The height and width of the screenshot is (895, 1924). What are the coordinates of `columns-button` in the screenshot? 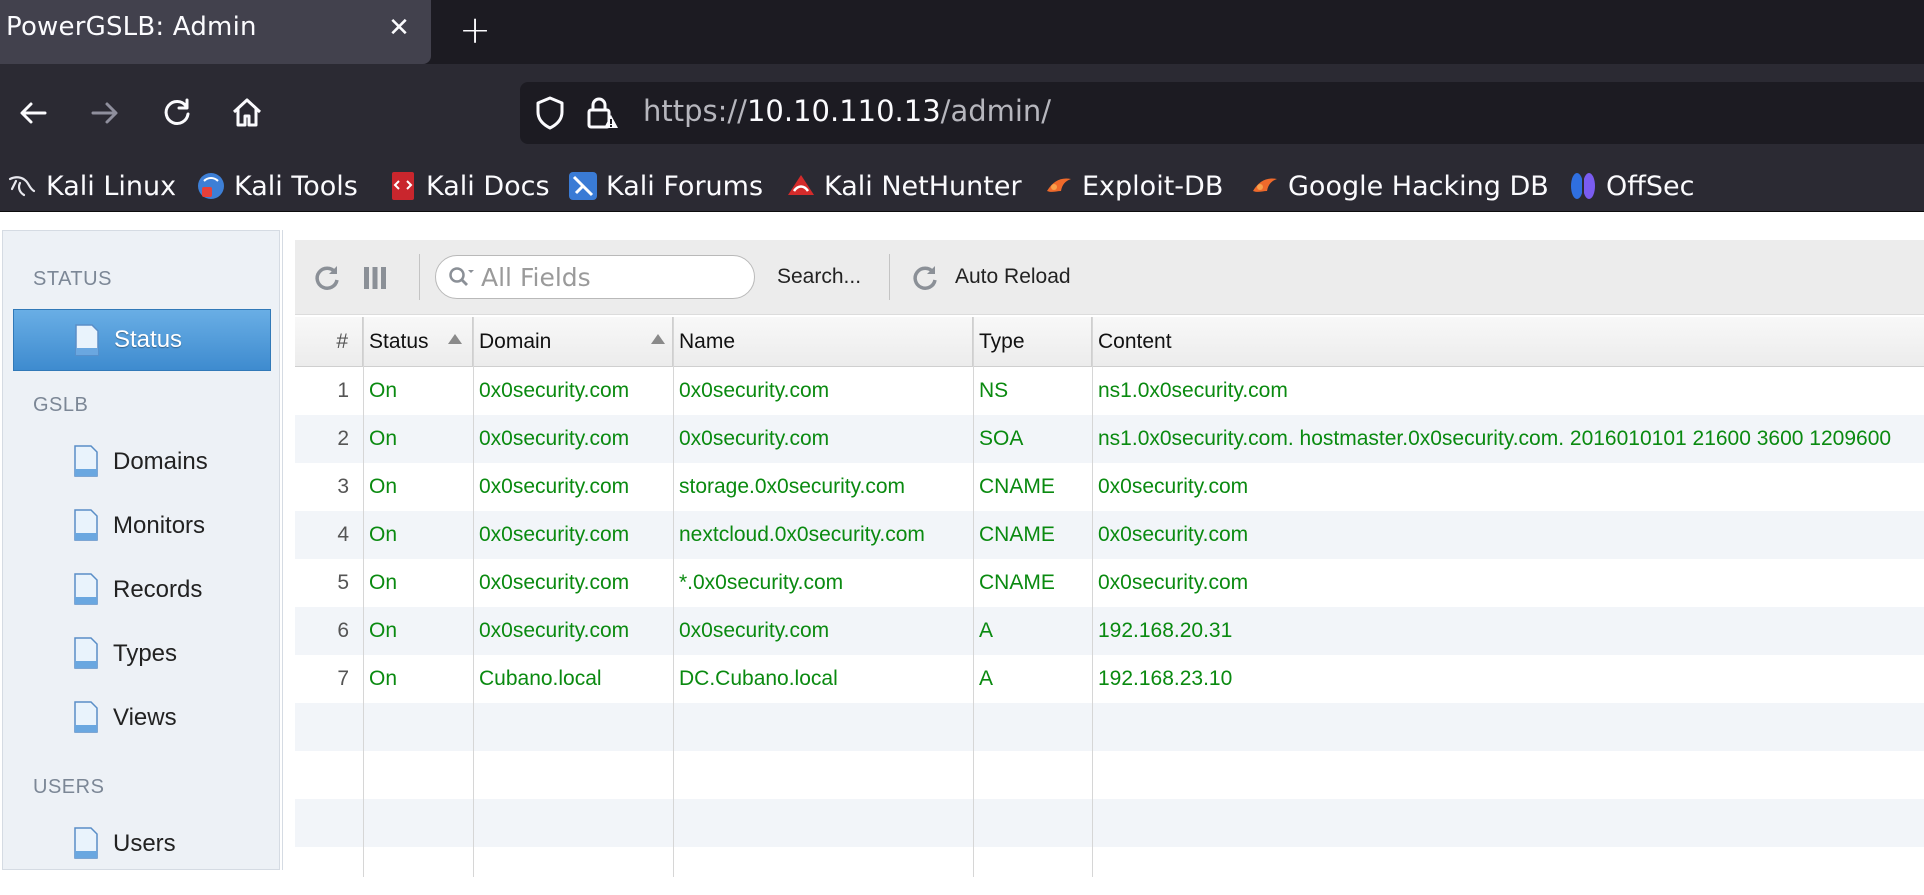 It's located at (375, 278).